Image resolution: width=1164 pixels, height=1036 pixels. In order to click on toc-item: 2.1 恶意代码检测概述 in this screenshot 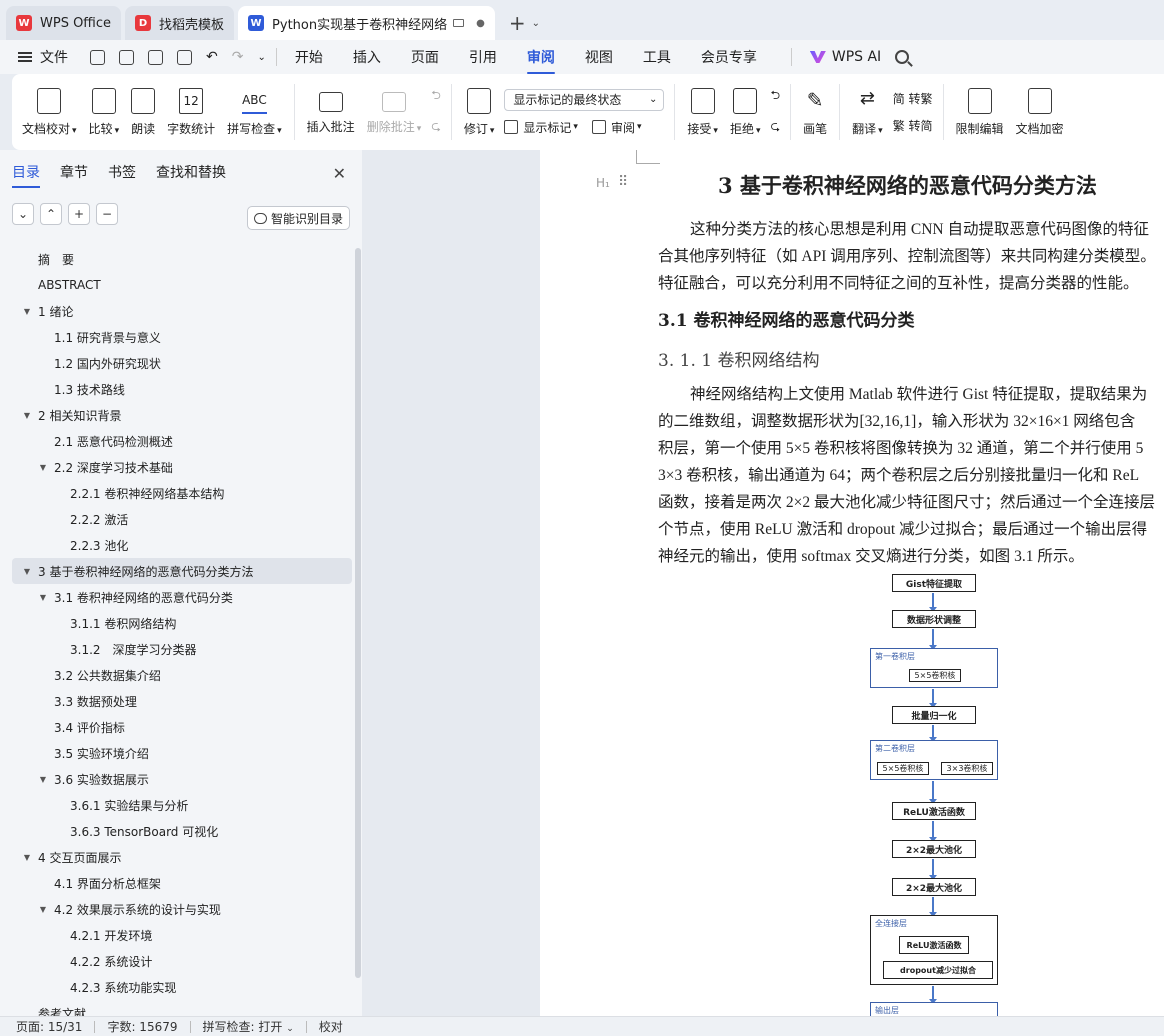, I will do `click(182, 441)`.